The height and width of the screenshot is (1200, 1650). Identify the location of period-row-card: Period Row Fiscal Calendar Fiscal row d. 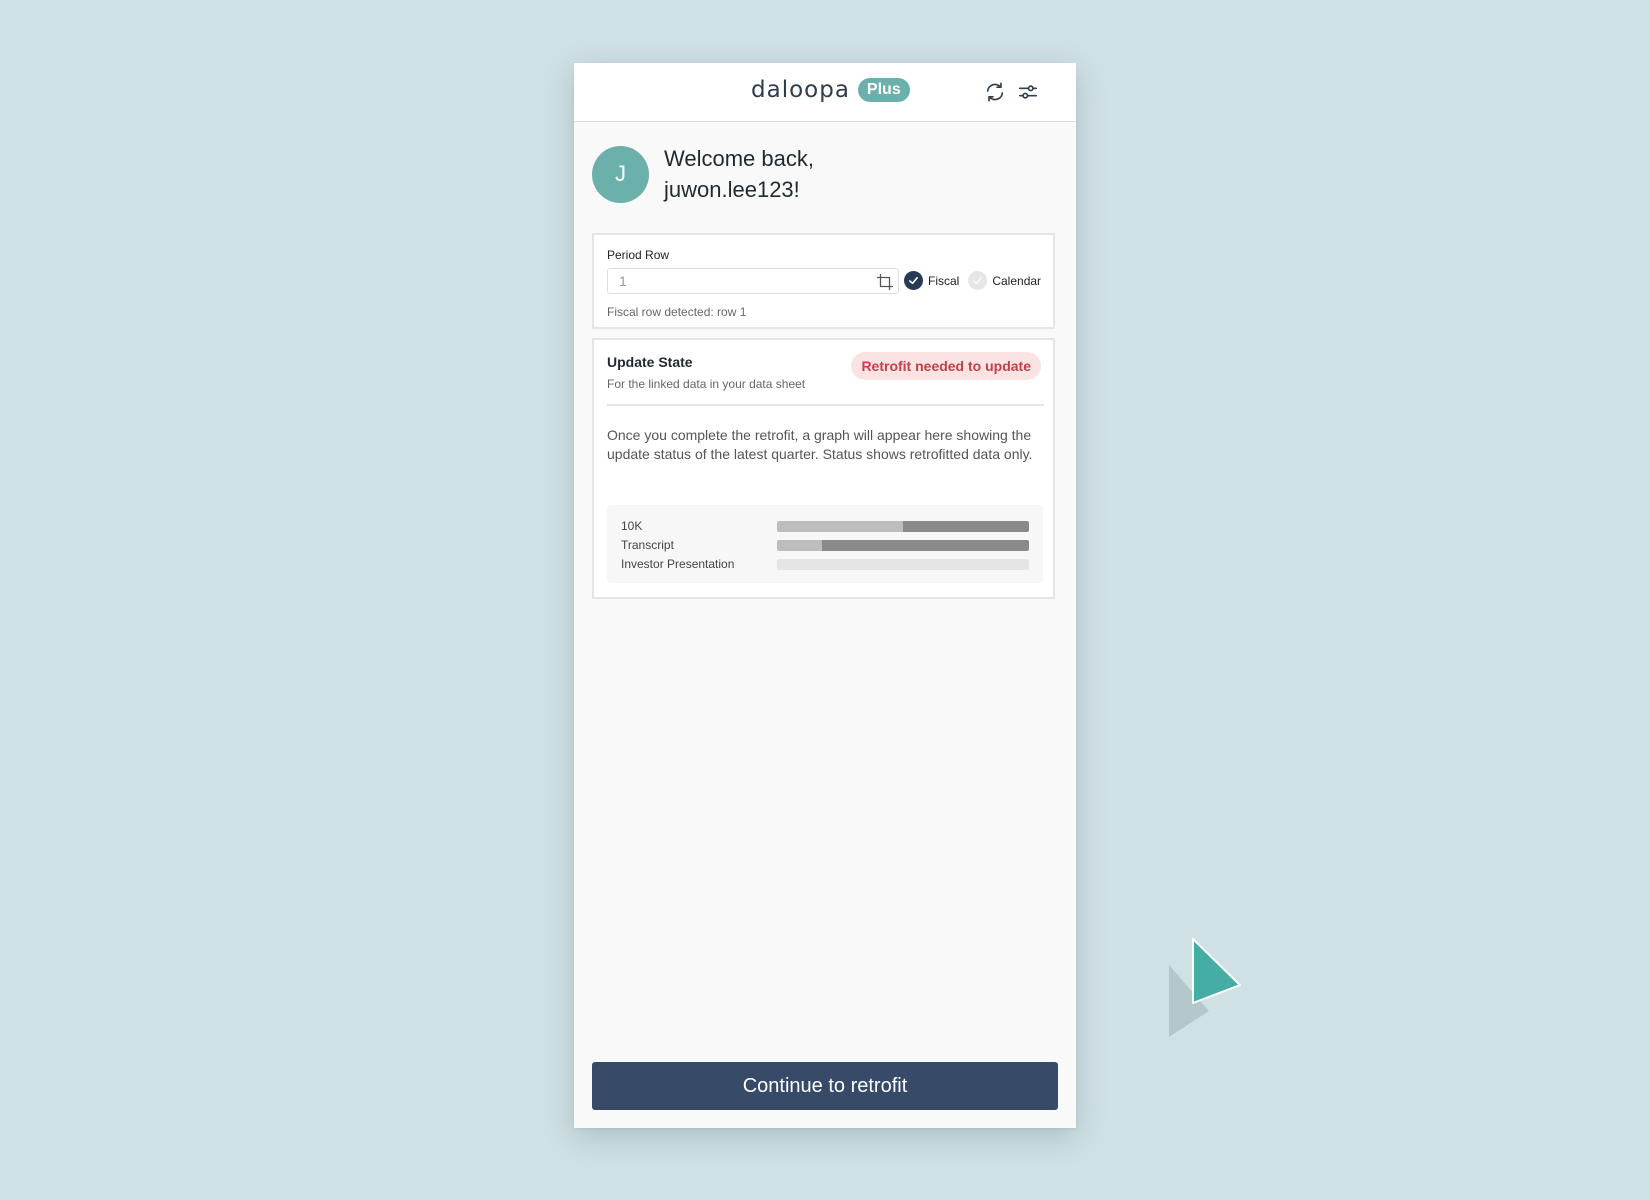
(823, 281).